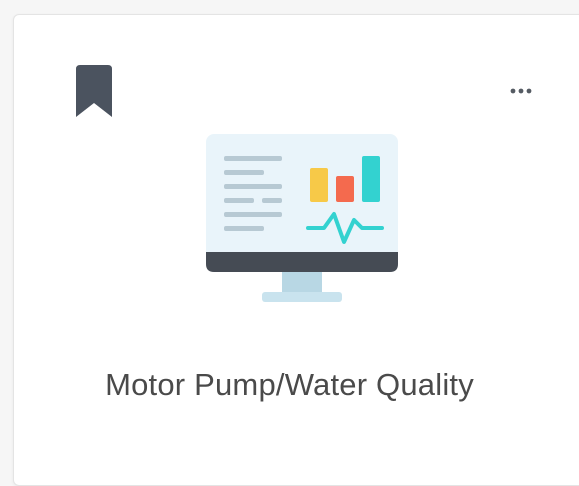 The height and width of the screenshot is (486, 579). I want to click on monitor-stand-base, so click(302, 297).